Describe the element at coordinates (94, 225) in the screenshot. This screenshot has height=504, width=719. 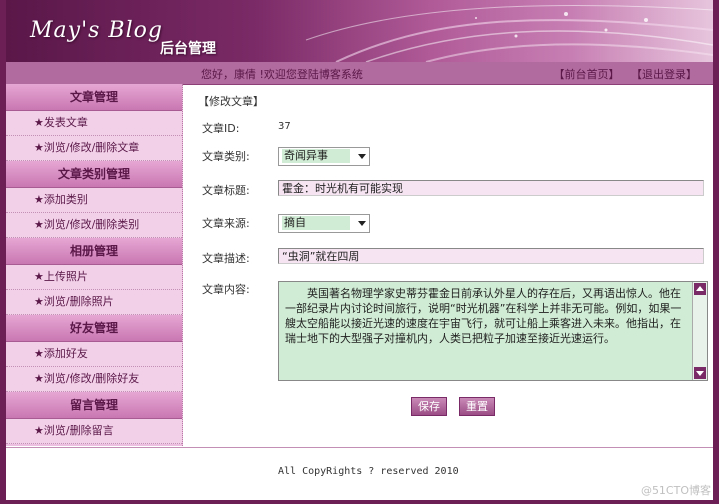
I see `sidebar-item-manage-categories: ★浏览/修改/删除类别` at that location.